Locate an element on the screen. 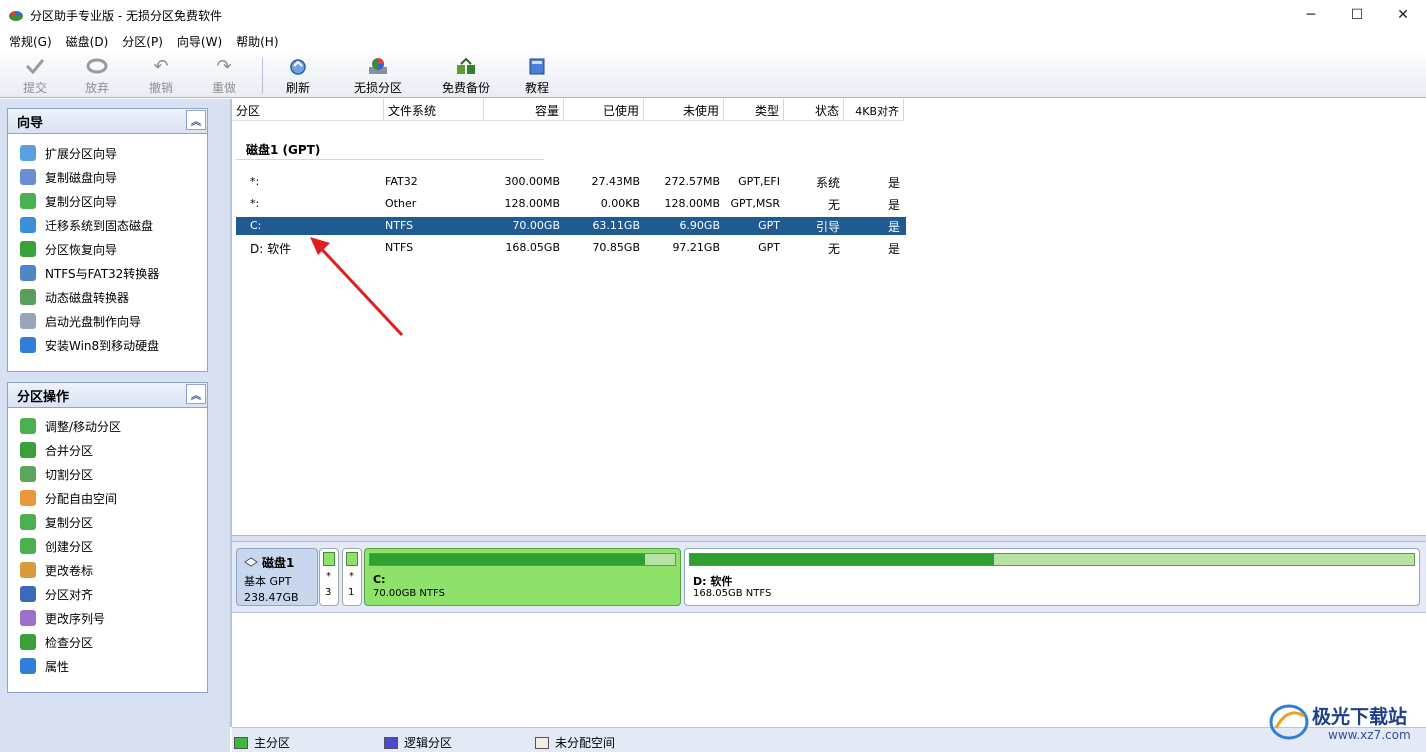 This screenshot has height=752, width=1426. op-resize-move: 调整/移动分区 is located at coordinates (107, 426).